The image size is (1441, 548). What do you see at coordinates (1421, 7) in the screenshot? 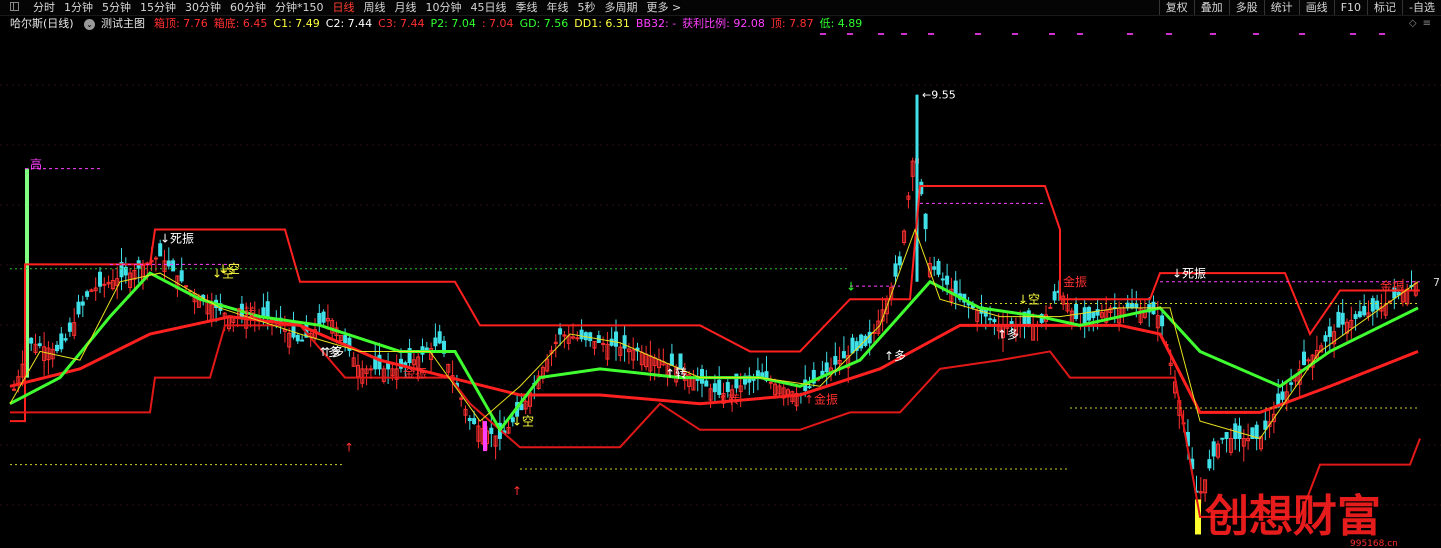
I see `tool-button-7: -自选` at bounding box center [1421, 7].